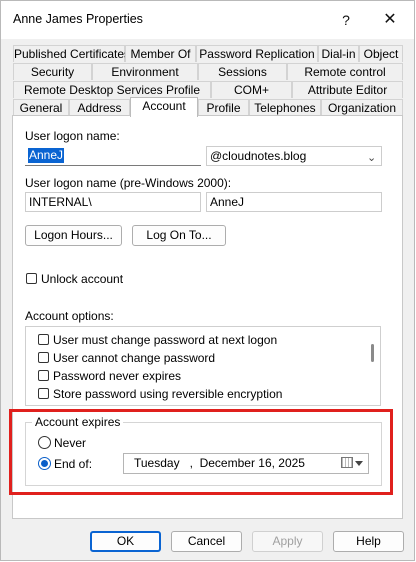 This screenshot has width=416, height=562. Describe the element at coordinates (258, 156) in the screenshot. I see `domain-suffix-value: @cloudnotes.blog` at that location.